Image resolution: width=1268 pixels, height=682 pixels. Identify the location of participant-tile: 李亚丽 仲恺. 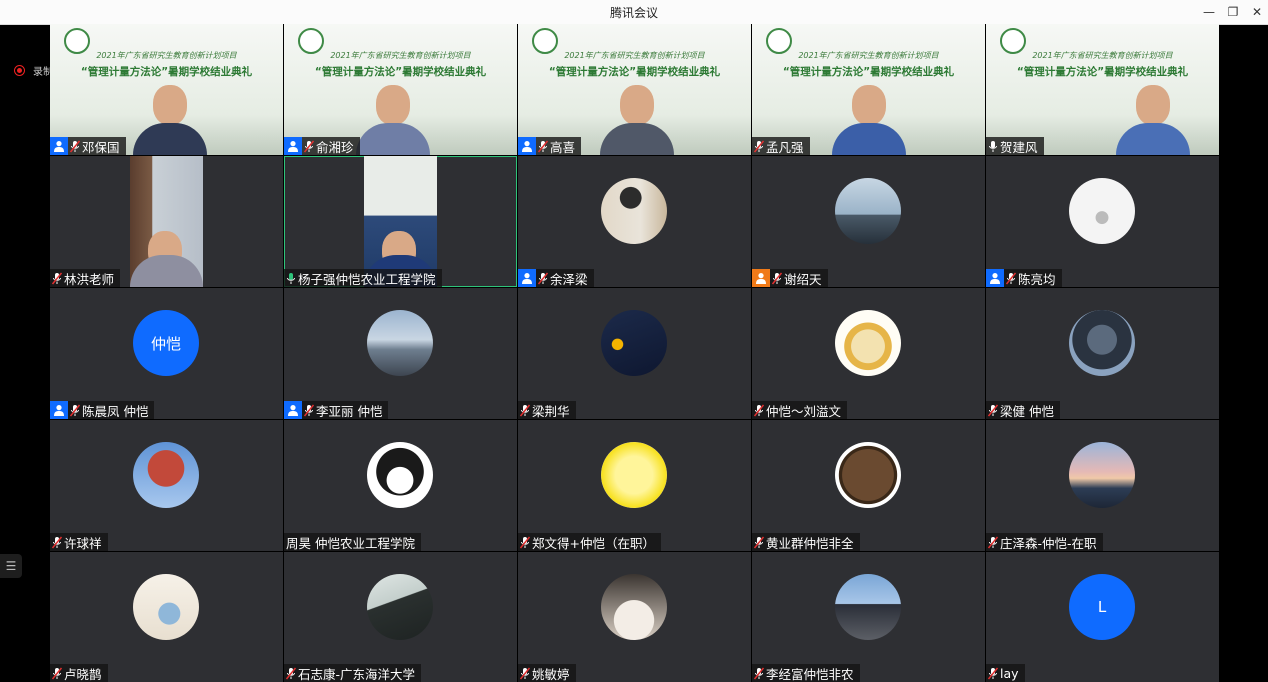
(400, 353).